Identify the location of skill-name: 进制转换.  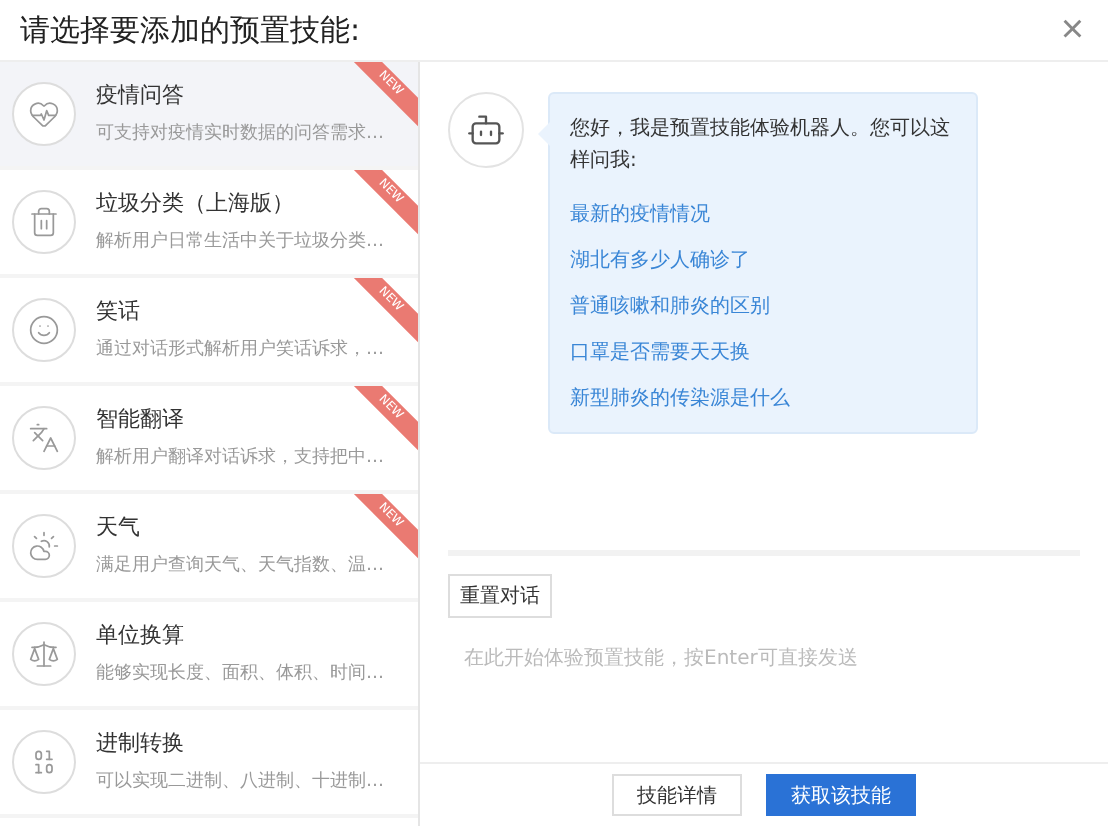
(141, 743).